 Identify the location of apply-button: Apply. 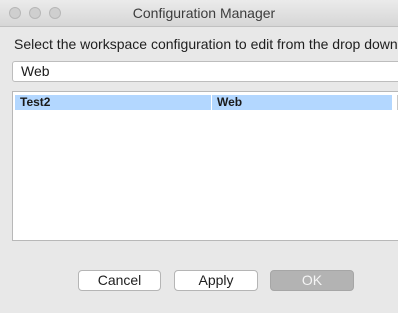
(216, 280).